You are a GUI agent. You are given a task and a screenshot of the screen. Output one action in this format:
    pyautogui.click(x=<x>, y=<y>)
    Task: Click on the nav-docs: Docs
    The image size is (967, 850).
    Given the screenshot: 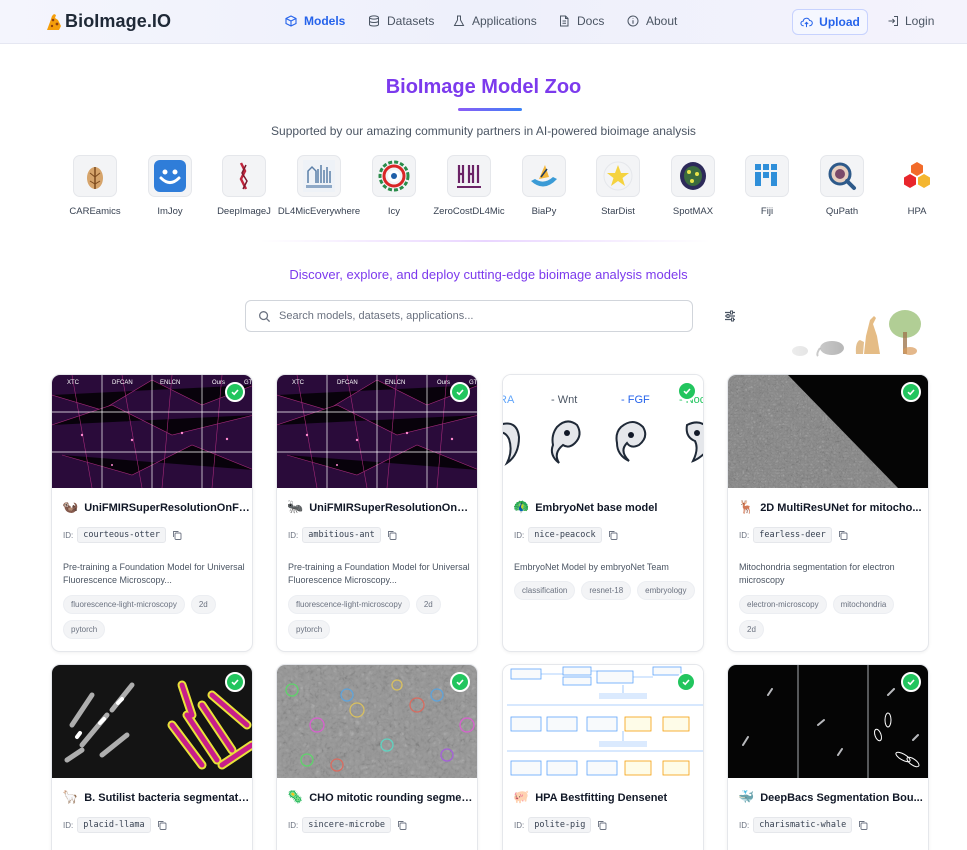 What is the action you would take?
    pyautogui.click(x=581, y=21)
    